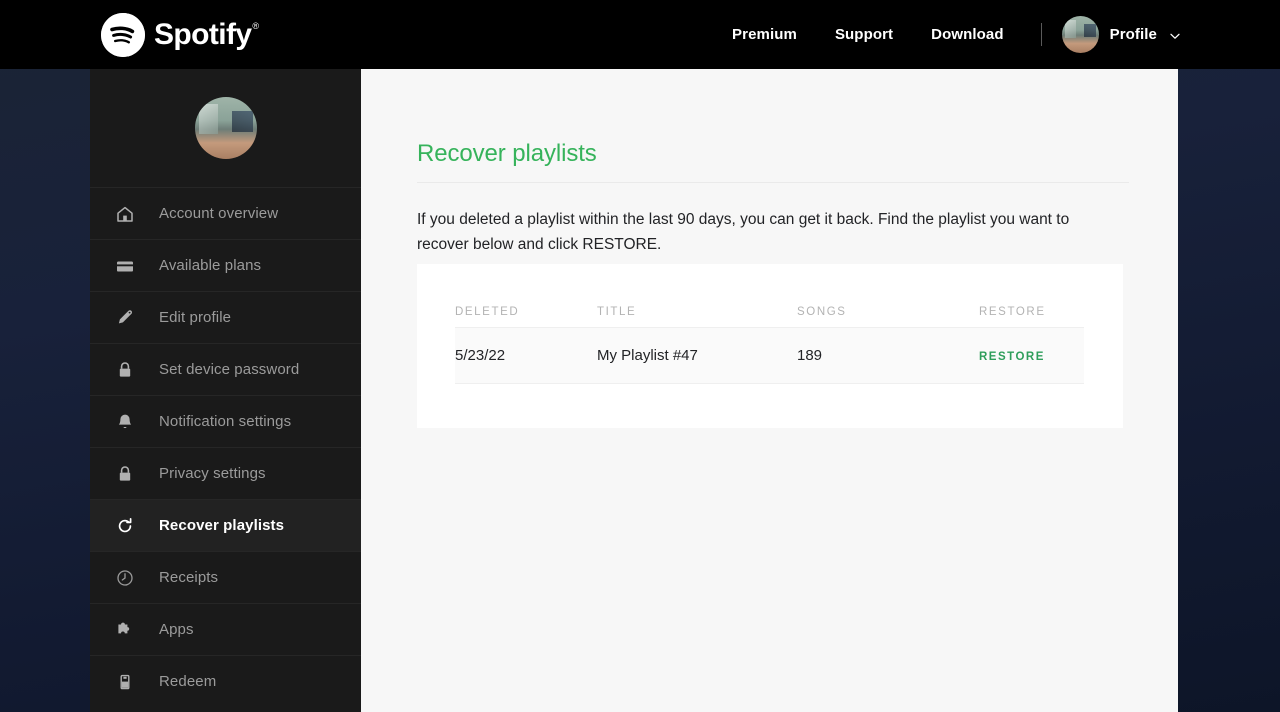  Describe the element at coordinates (225, 577) in the screenshot. I see `sidebar-item-receipts: Receipts` at that location.